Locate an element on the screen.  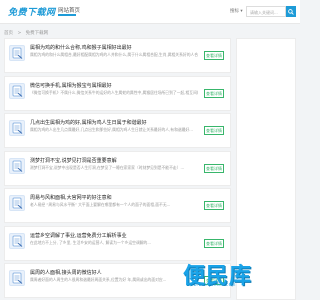
search-icon is located at coordinates (291, 11).